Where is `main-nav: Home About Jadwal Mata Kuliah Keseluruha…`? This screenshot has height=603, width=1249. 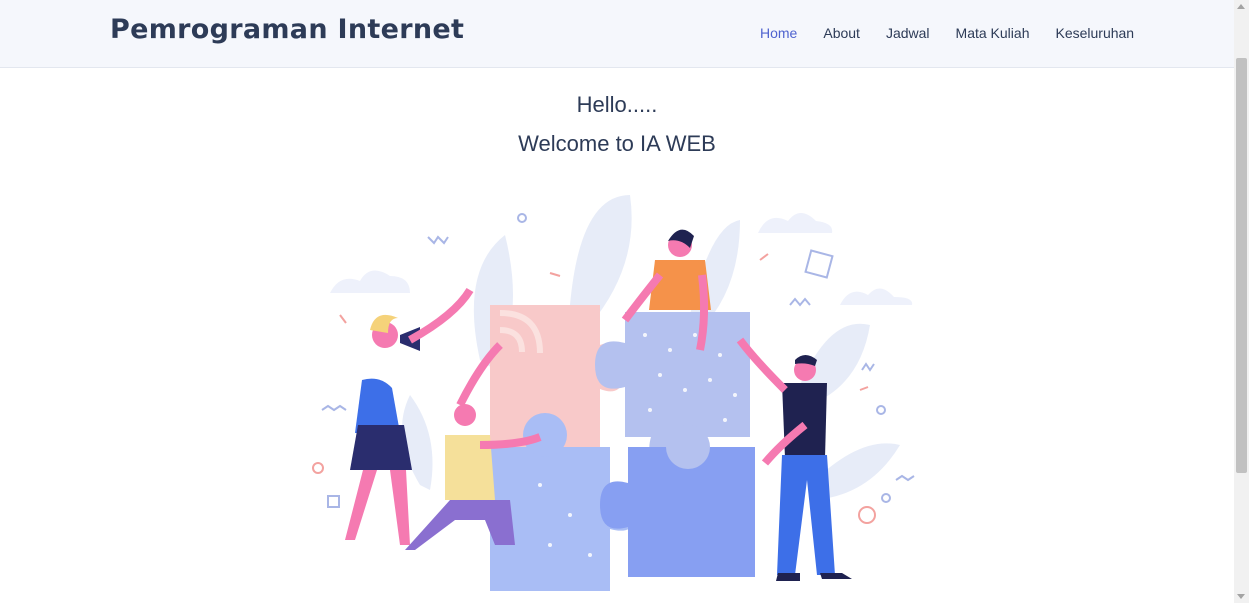 main-nav: Home About Jadwal Mata Kuliah Keseluruha… is located at coordinates (960, 33).